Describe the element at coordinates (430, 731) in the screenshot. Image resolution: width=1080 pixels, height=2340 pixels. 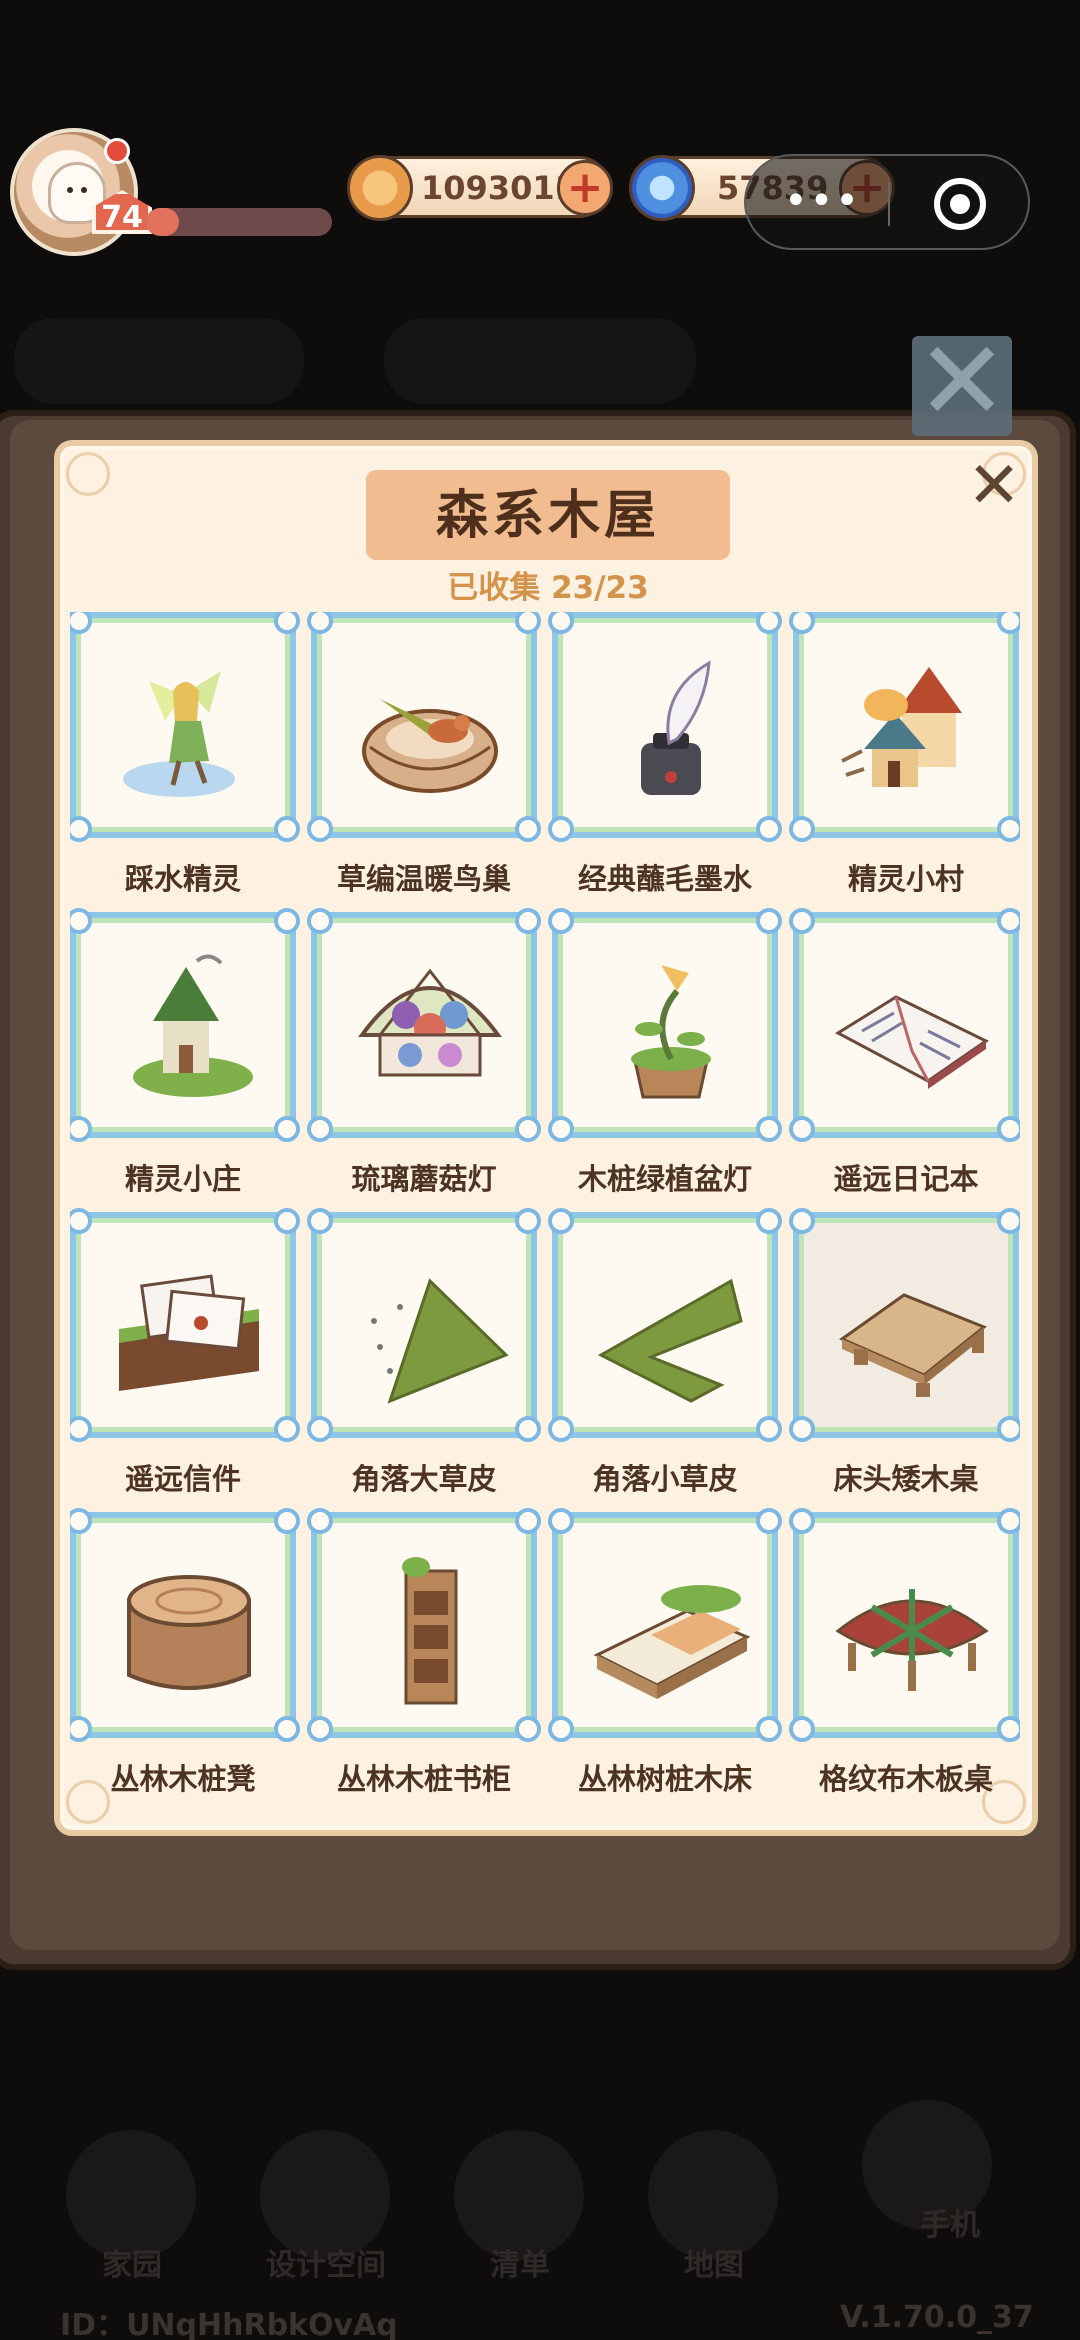
I see `bird-nest-icon` at that location.